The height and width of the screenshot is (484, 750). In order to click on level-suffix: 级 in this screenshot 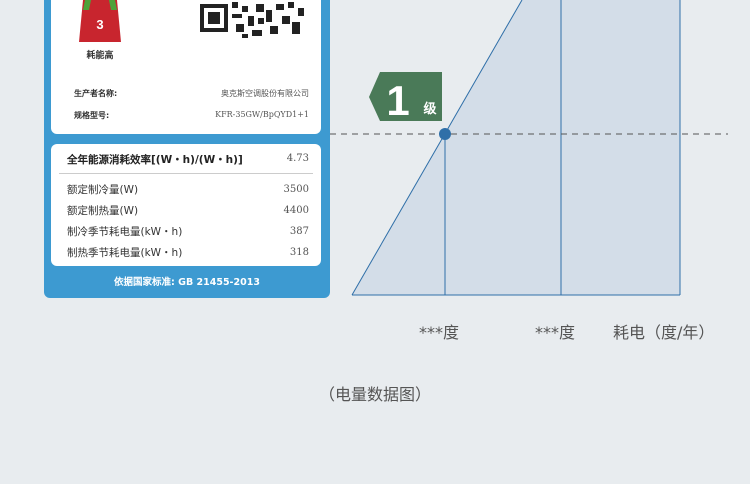, I will do `click(430, 109)`.